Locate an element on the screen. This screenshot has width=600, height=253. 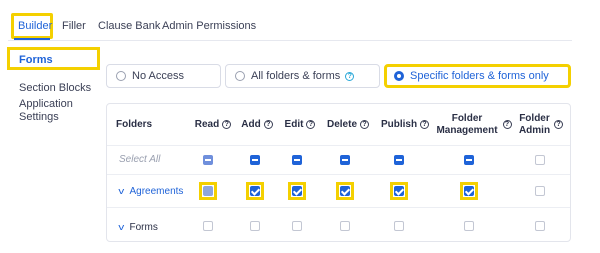
column-header-delete: Delete ? is located at coordinates (348, 124).